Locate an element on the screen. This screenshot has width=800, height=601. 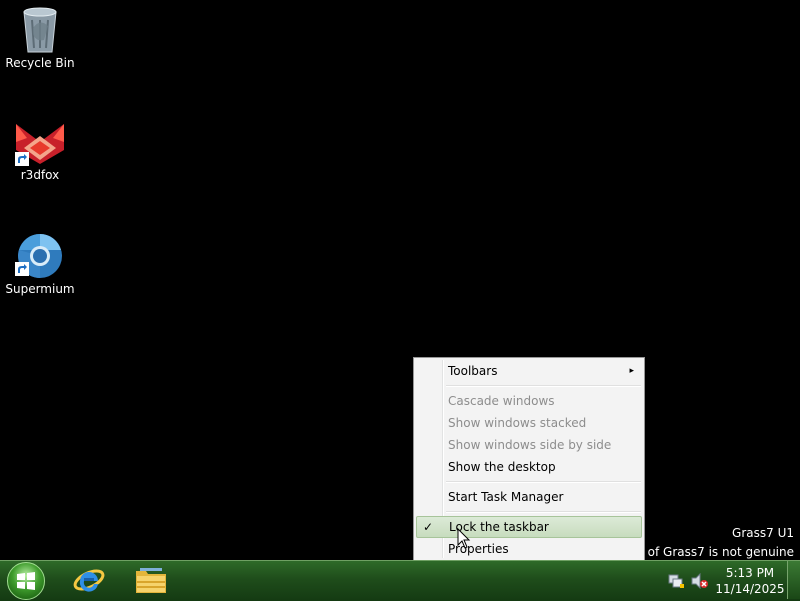
system-tray is located at coordinates (688, 580).